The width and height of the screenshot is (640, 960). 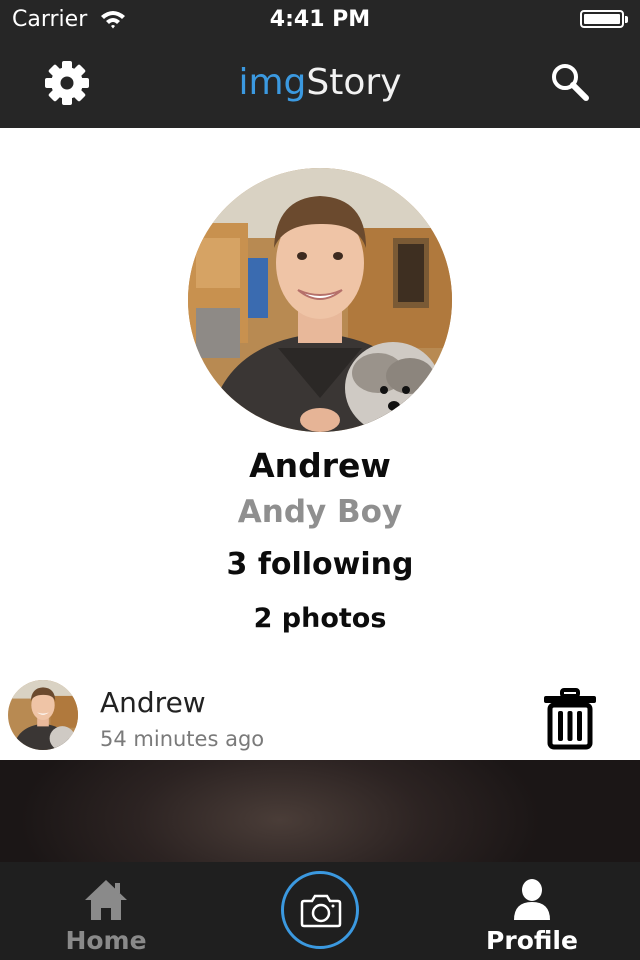 I want to click on search-icon, so click(x=570, y=82).